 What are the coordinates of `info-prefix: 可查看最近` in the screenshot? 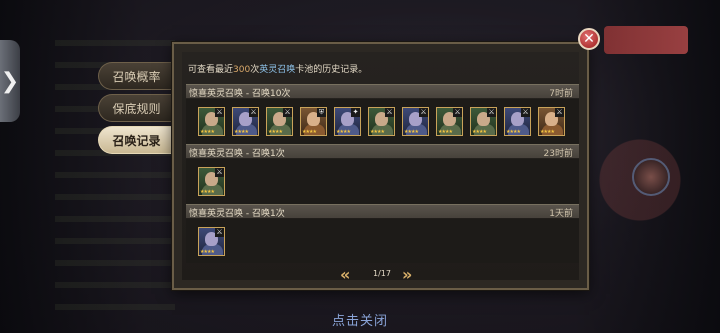 It's located at (211, 70).